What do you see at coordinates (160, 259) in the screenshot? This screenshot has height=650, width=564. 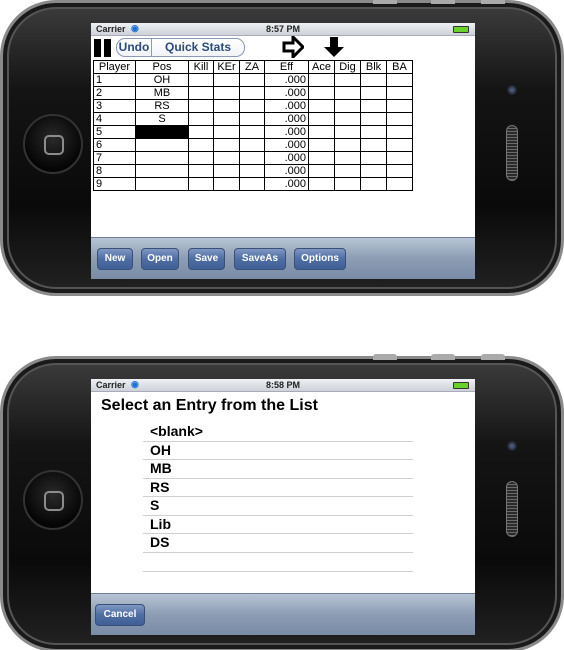 I see `open-button: Open` at bounding box center [160, 259].